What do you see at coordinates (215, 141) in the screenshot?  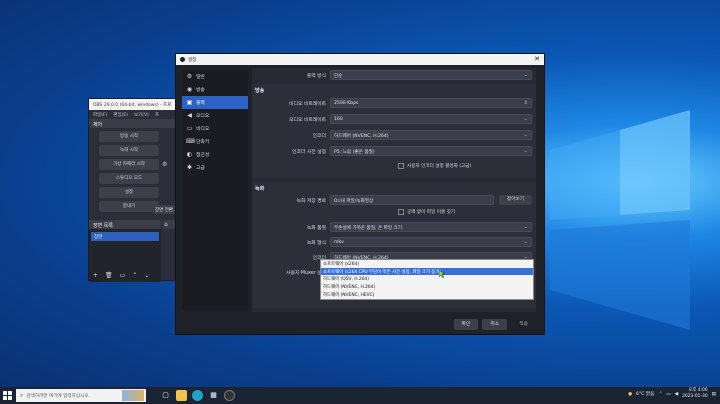 I see `sidebar-item-hotkeys: ⌨ 단축키` at bounding box center [215, 141].